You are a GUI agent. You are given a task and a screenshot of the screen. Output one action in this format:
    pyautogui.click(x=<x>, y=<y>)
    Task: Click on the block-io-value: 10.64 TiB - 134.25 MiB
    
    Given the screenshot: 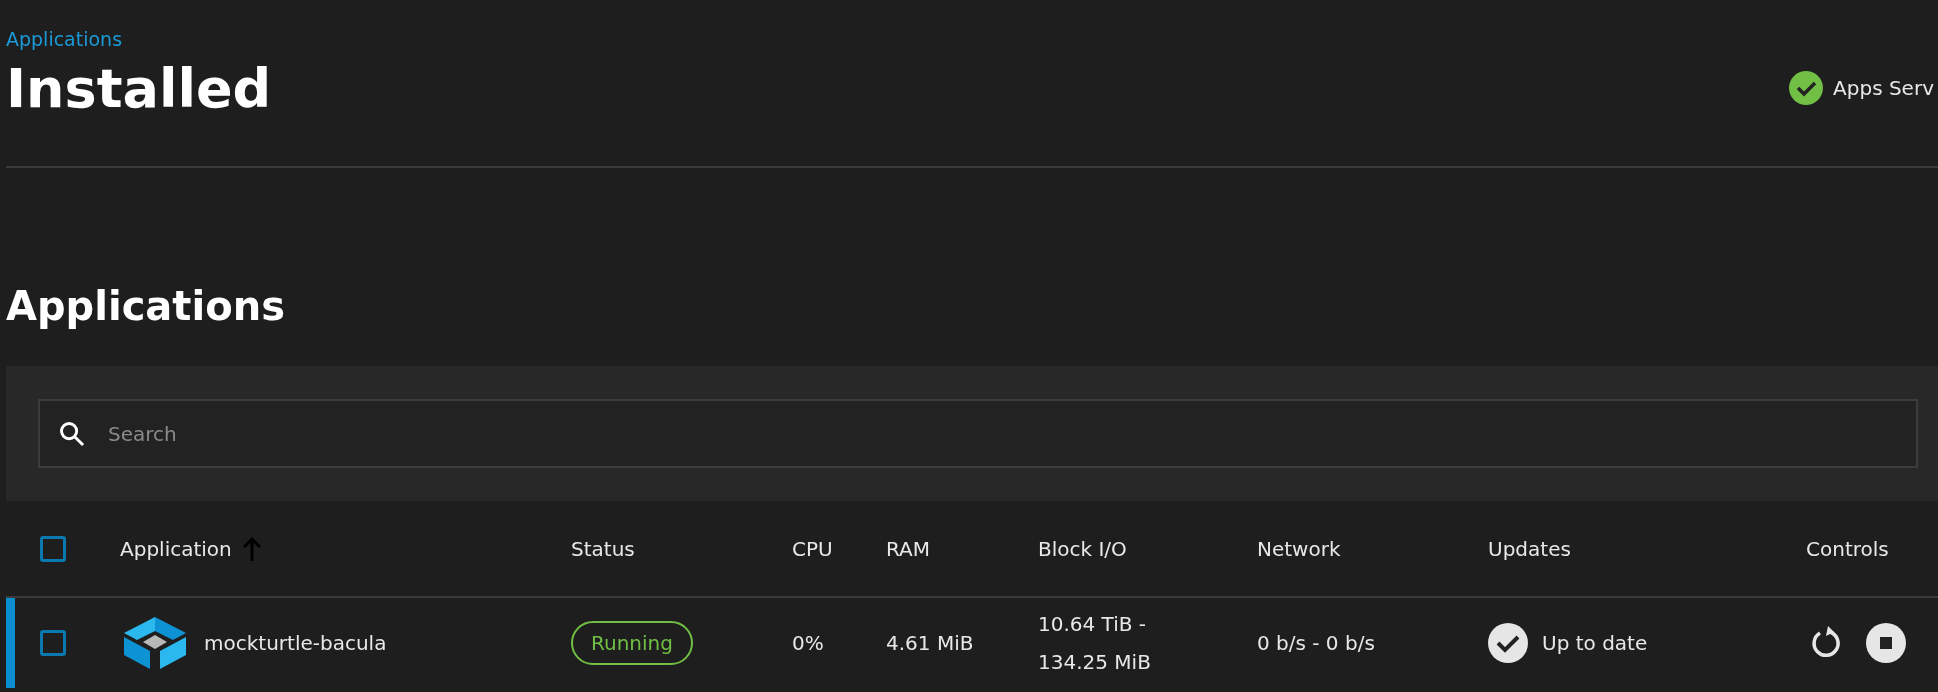 What is the action you would take?
    pyautogui.click(x=1095, y=643)
    